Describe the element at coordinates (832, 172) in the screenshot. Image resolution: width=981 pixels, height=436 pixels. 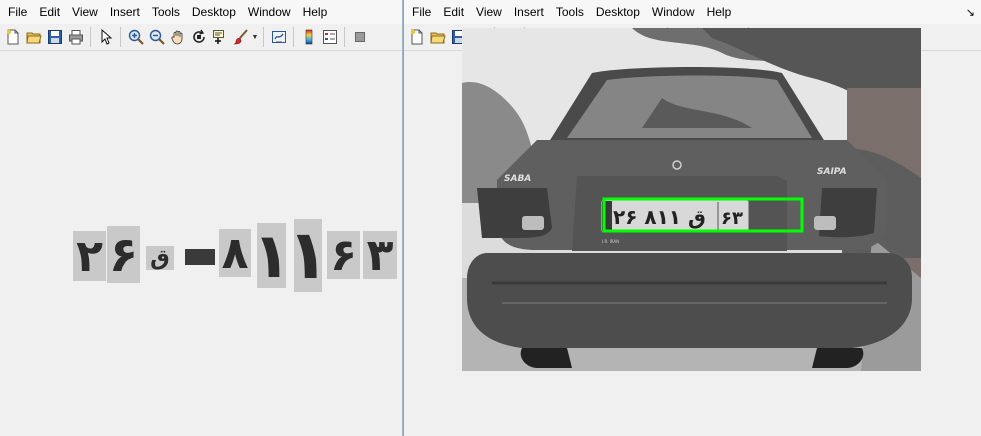
I see `car-badge-right: SAIPA` at that location.